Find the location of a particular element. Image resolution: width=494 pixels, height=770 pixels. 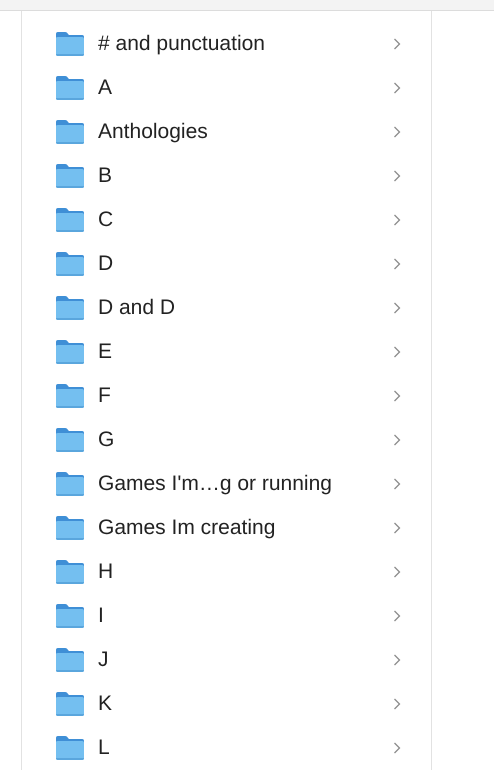

folder-row: E is located at coordinates (226, 352).